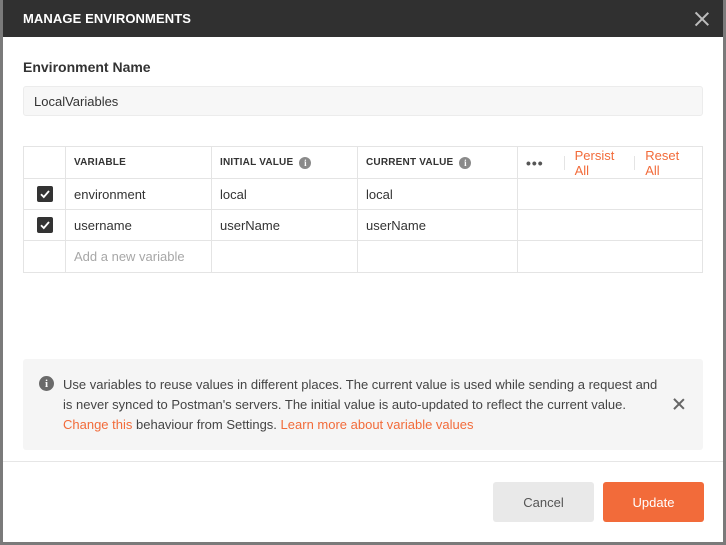  I want to click on header-check-cell, so click(45, 162).